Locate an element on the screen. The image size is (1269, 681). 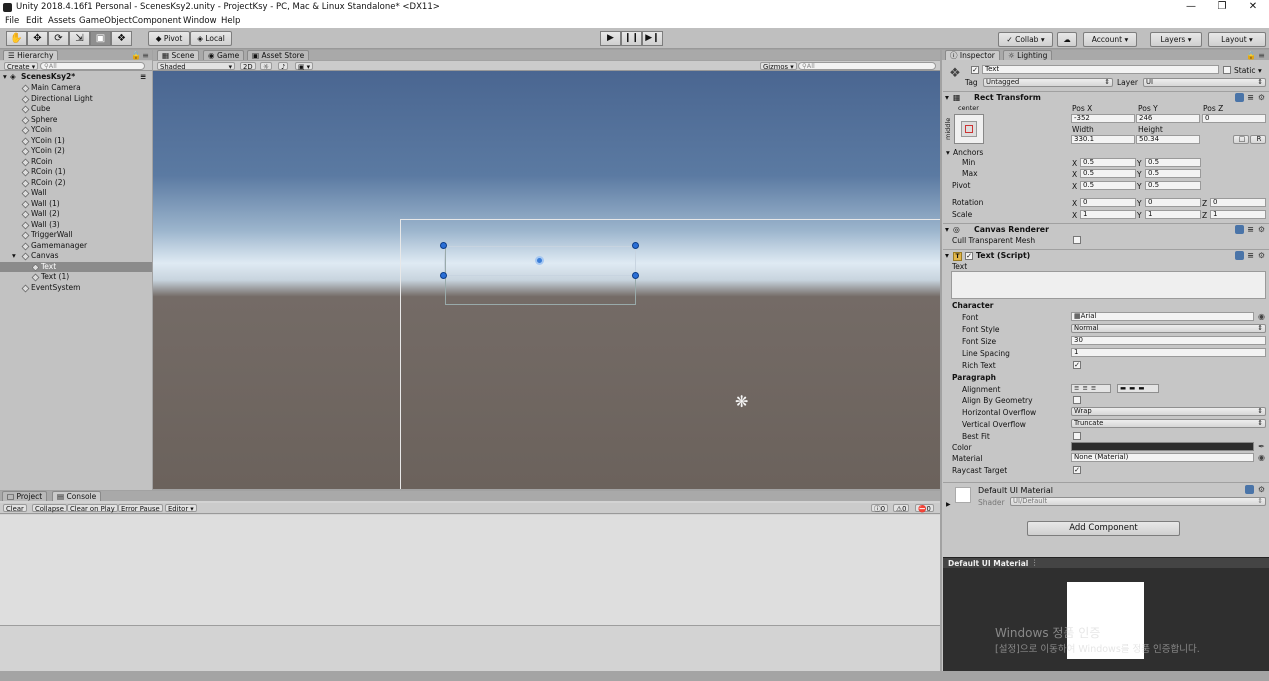
menu-file: File is located at coordinates (12, 21).